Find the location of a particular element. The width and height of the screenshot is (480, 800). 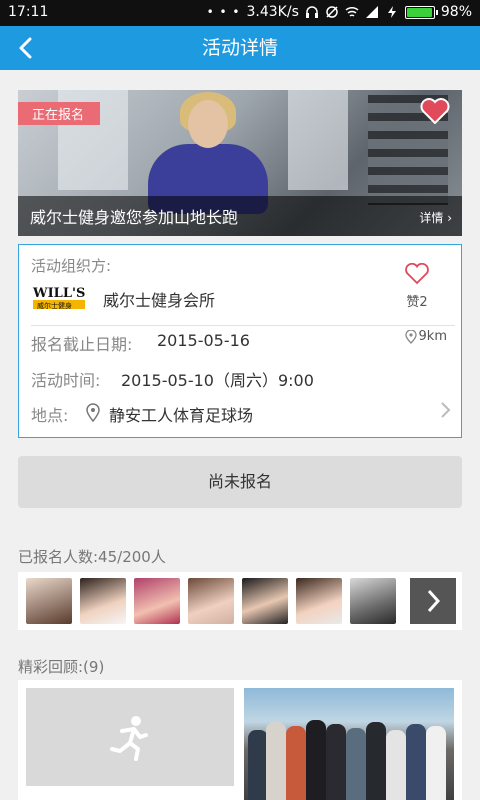

deadline-label: 报名截止日期: is located at coordinates (82, 344).